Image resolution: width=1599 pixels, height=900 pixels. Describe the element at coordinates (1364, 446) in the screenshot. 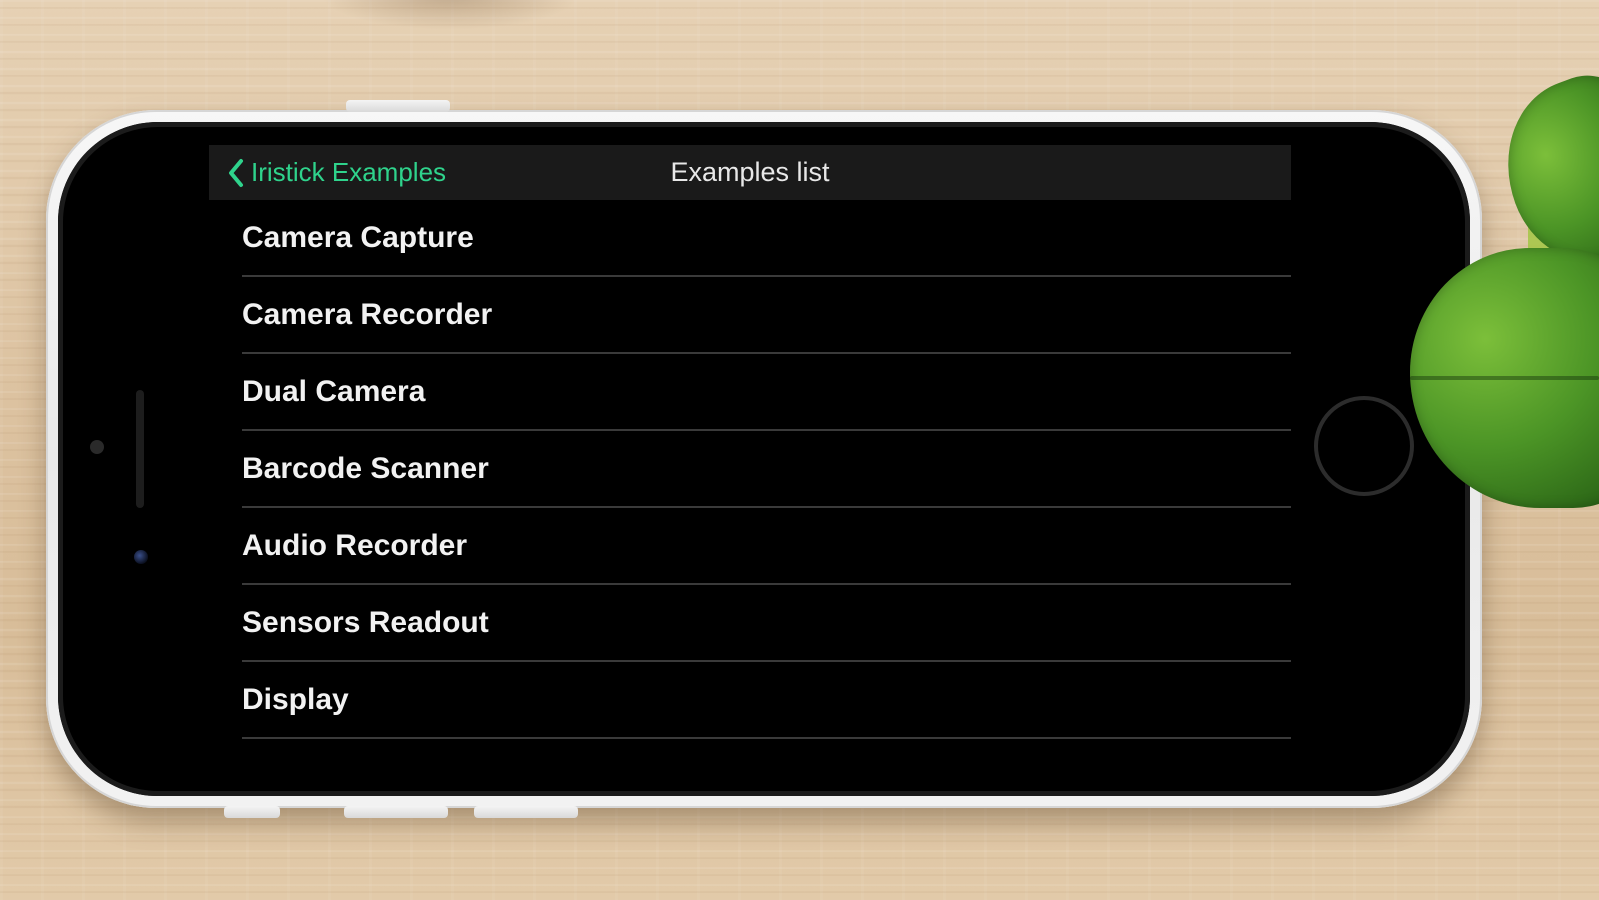

I see `home-button` at that location.